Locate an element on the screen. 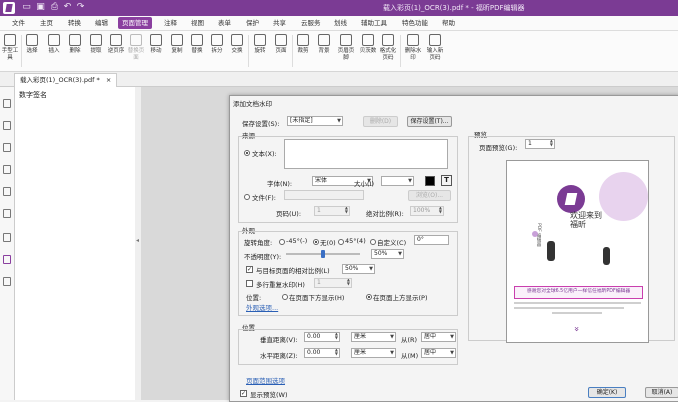  multi-line-checkbox is located at coordinates (249, 283).